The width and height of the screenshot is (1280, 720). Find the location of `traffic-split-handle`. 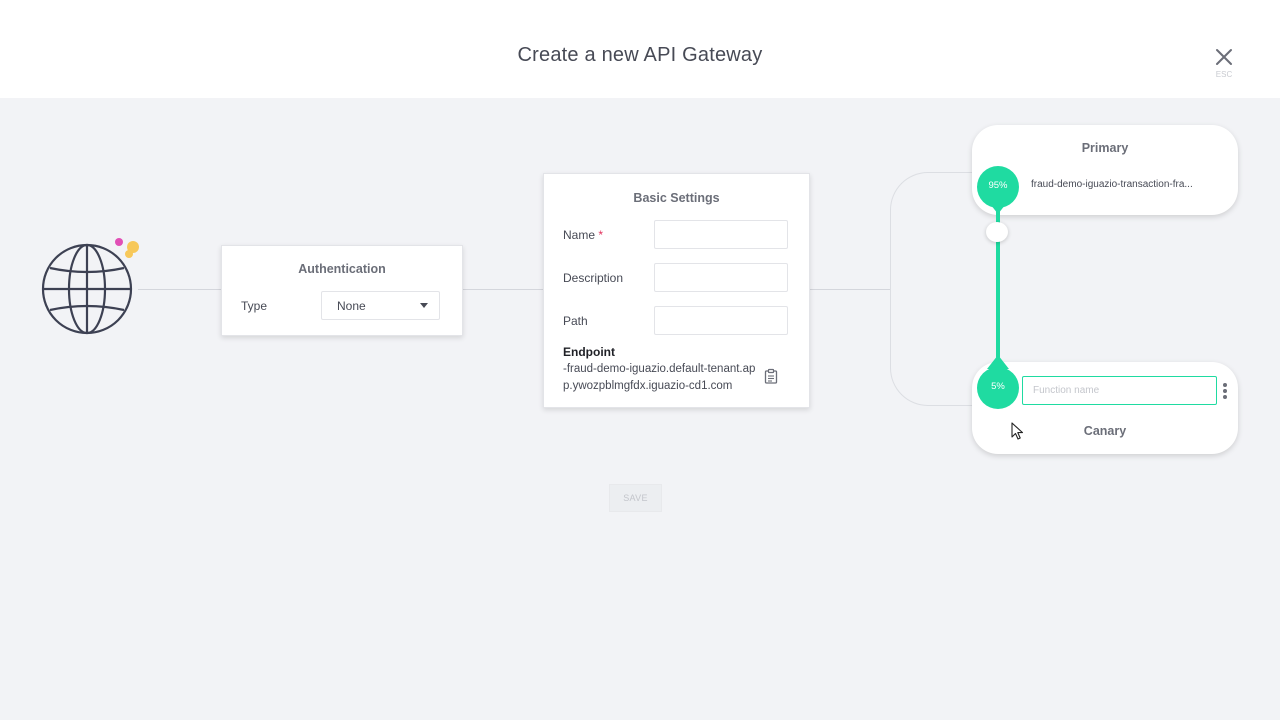

traffic-split-handle is located at coordinates (997, 232).